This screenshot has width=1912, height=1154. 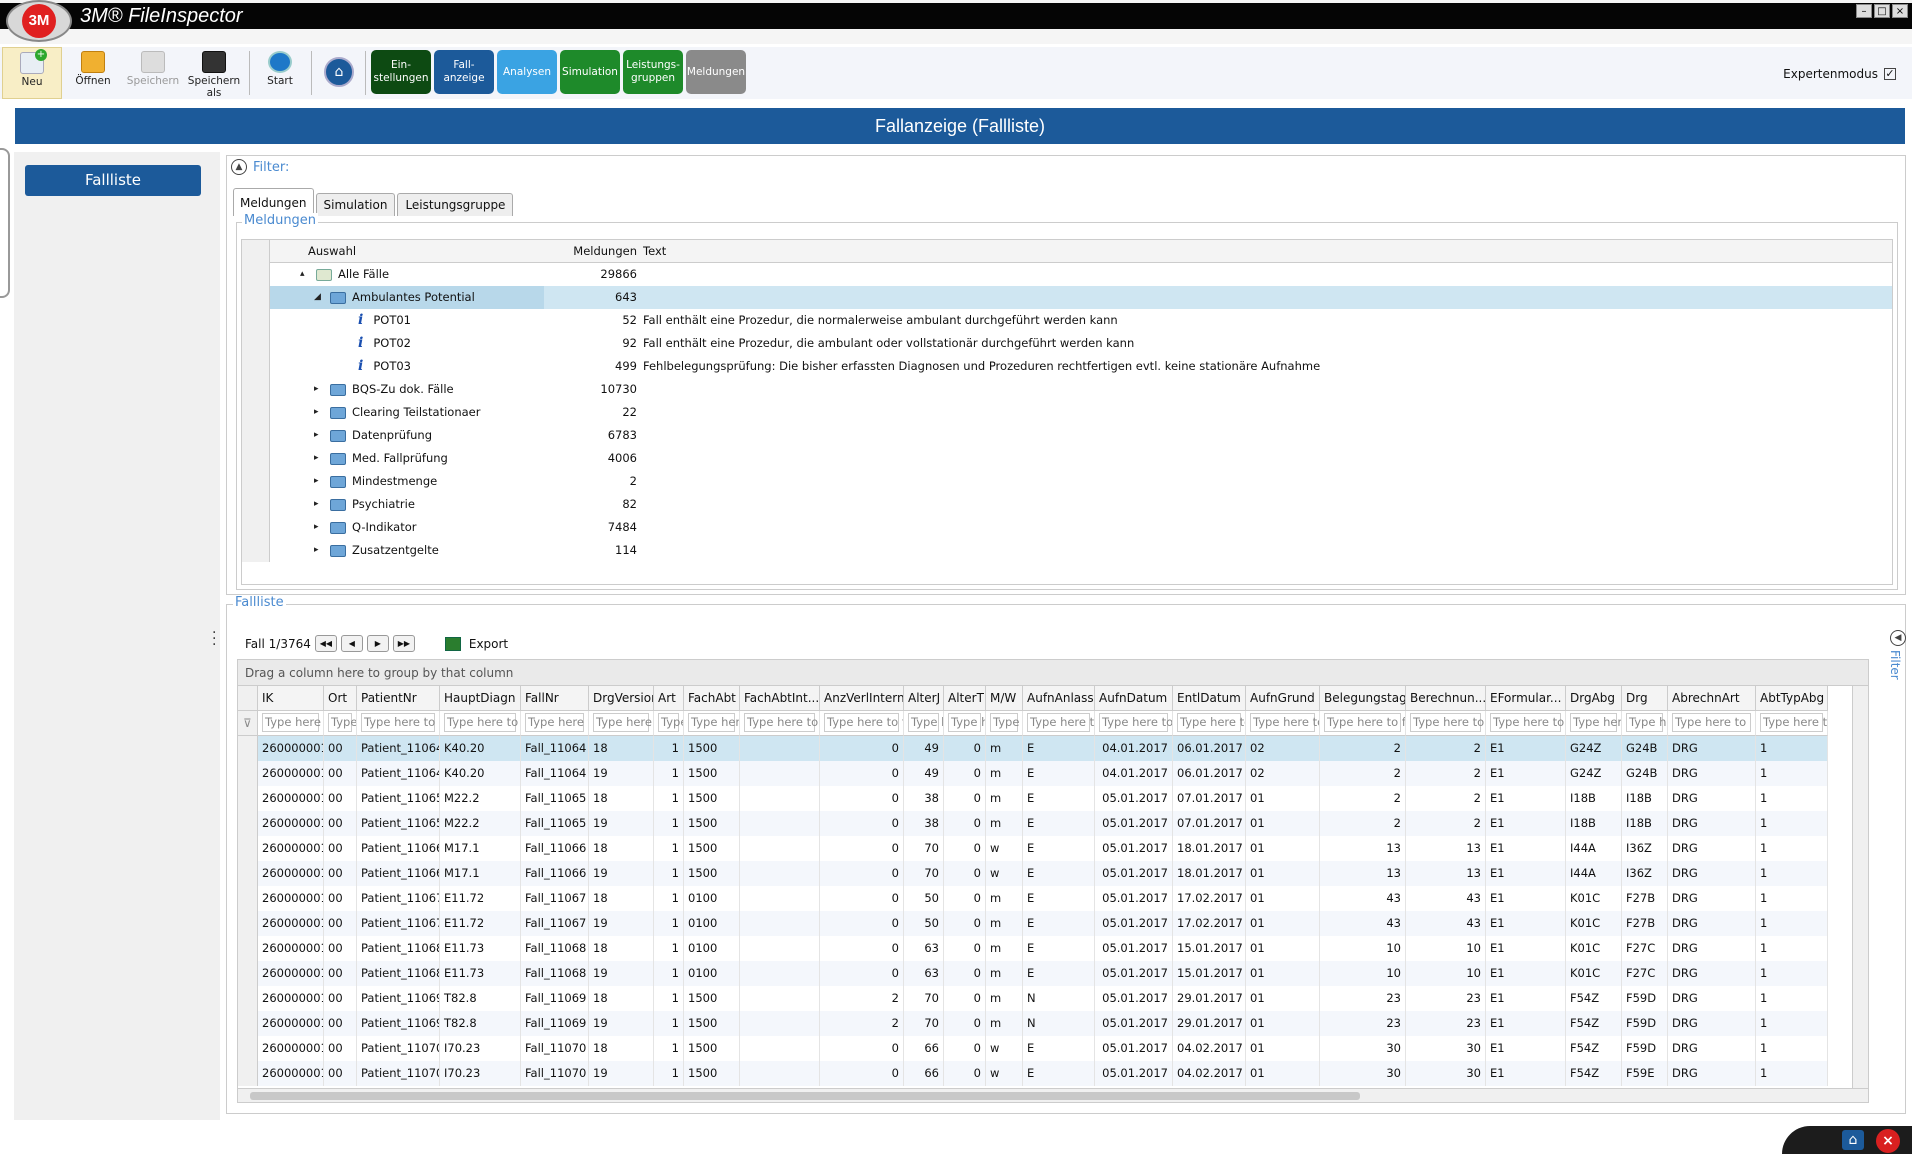 What do you see at coordinates (1712, 698) in the screenshot?
I see `column-header: AbrechnArt` at bounding box center [1712, 698].